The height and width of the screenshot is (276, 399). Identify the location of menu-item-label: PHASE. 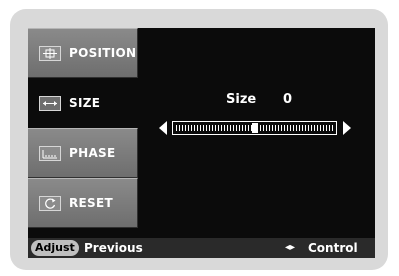
(92, 153).